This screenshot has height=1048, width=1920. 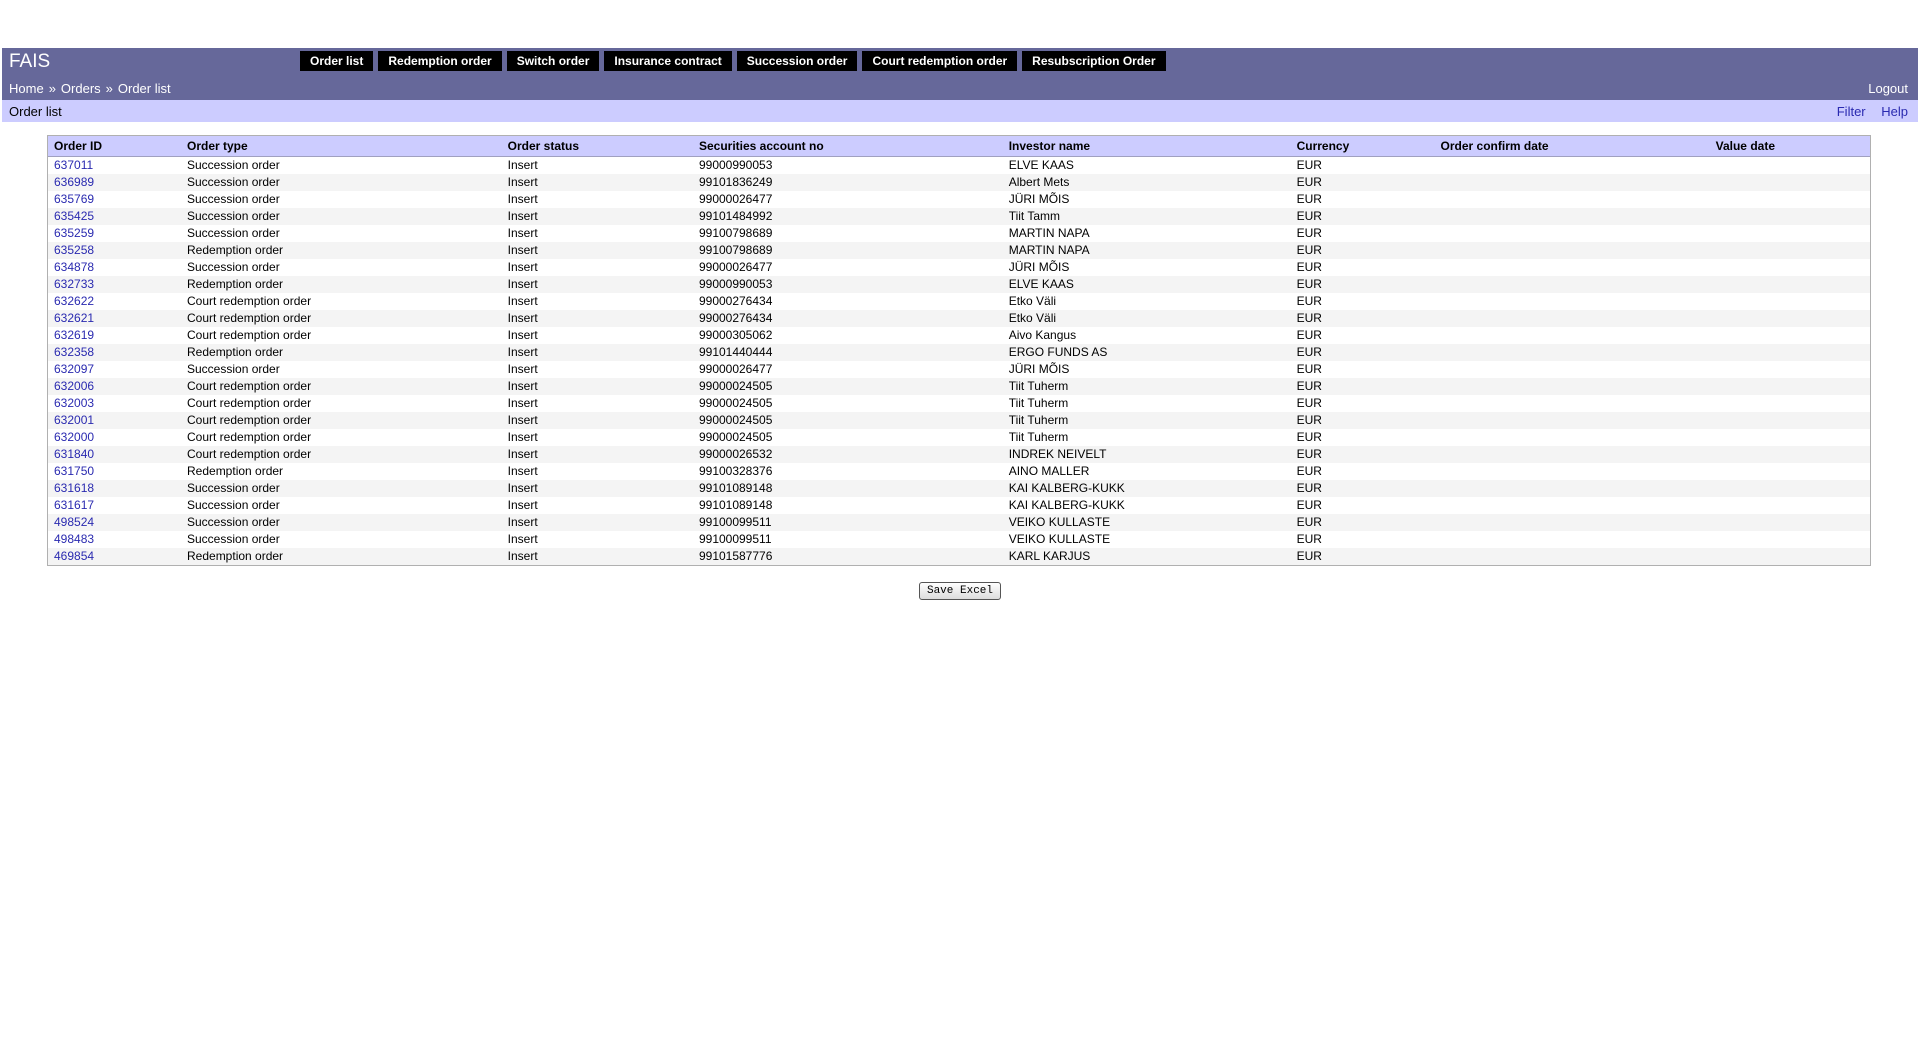 What do you see at coordinates (1049, 471) in the screenshot?
I see `investor-name-cell: AINO MALLER` at bounding box center [1049, 471].